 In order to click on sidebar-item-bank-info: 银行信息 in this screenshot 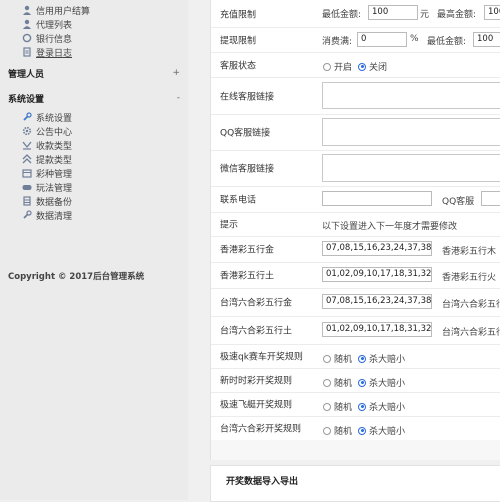, I will do `click(47, 38)`.